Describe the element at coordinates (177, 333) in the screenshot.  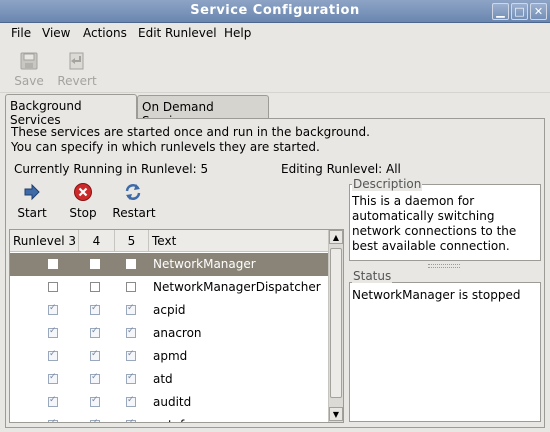
I see `service-name: anacron` at that location.